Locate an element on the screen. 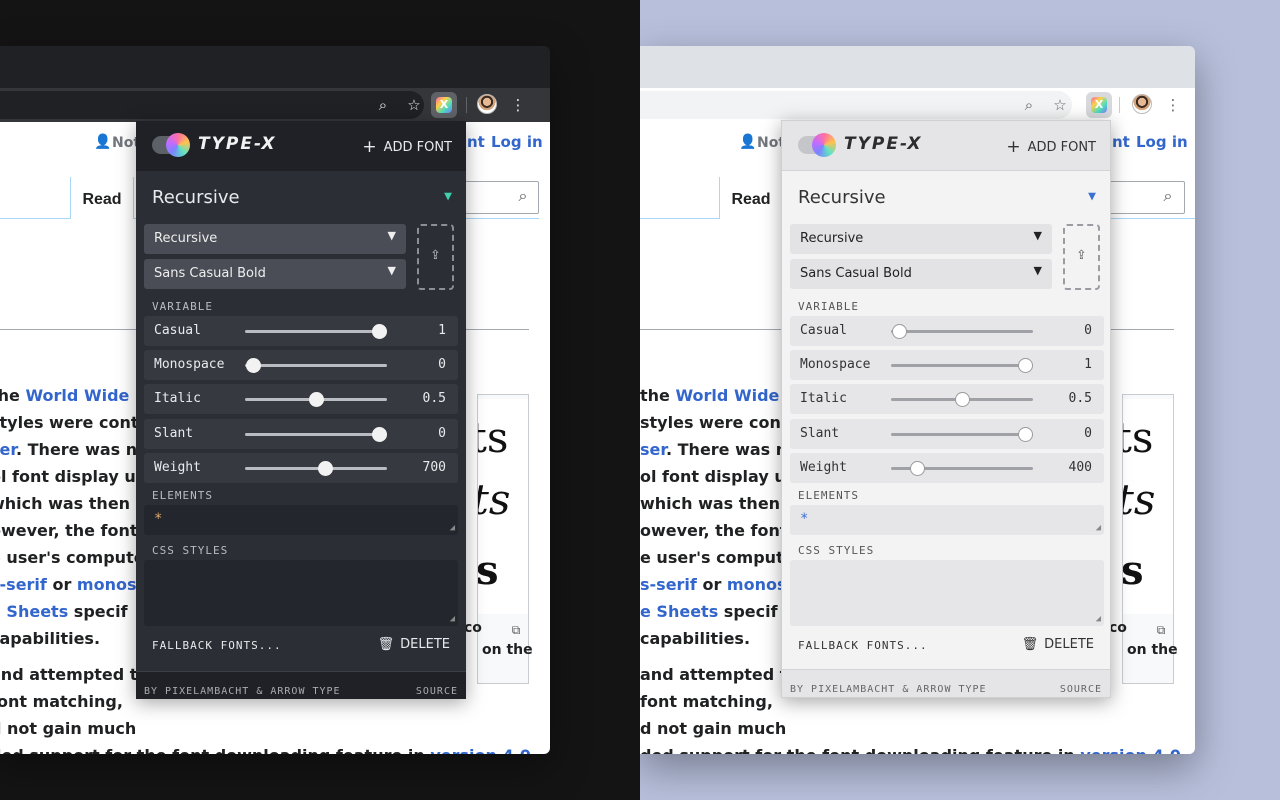  article-text: or is located at coordinates (711, 584).